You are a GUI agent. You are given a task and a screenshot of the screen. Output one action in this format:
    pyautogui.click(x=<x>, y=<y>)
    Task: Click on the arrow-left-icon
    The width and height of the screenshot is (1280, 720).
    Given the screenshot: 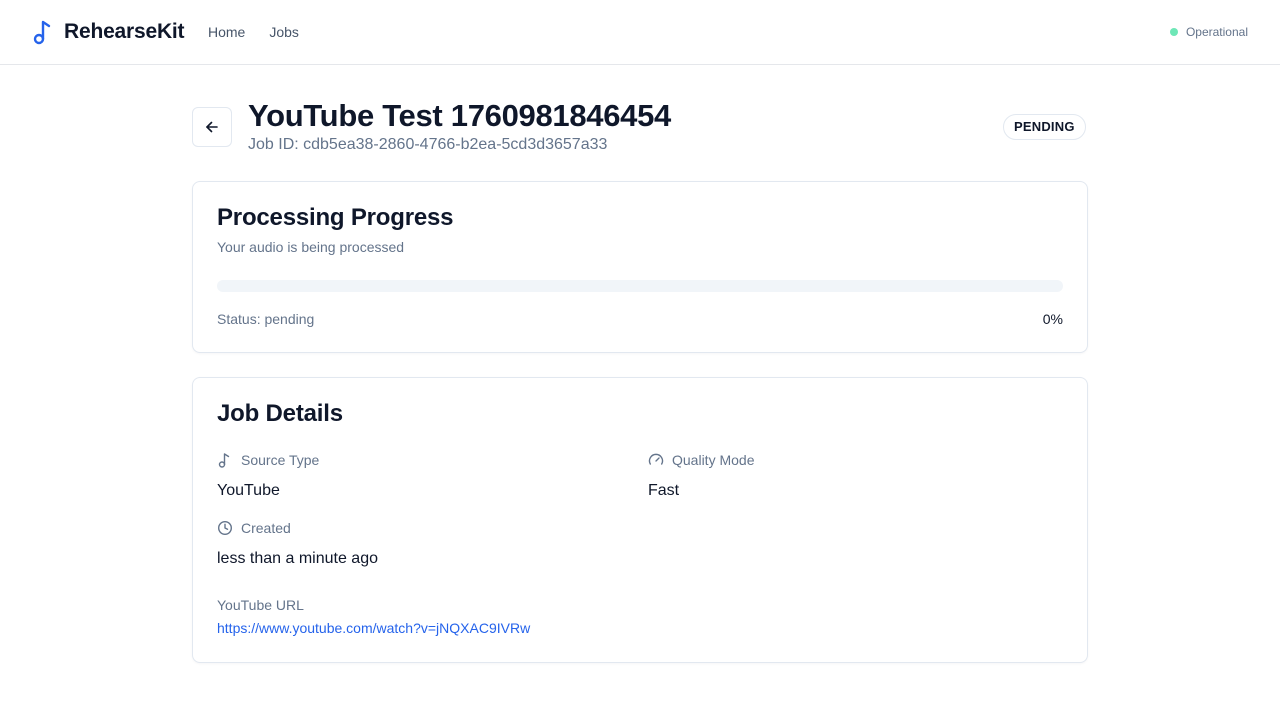 What is the action you would take?
    pyautogui.click(x=212, y=127)
    